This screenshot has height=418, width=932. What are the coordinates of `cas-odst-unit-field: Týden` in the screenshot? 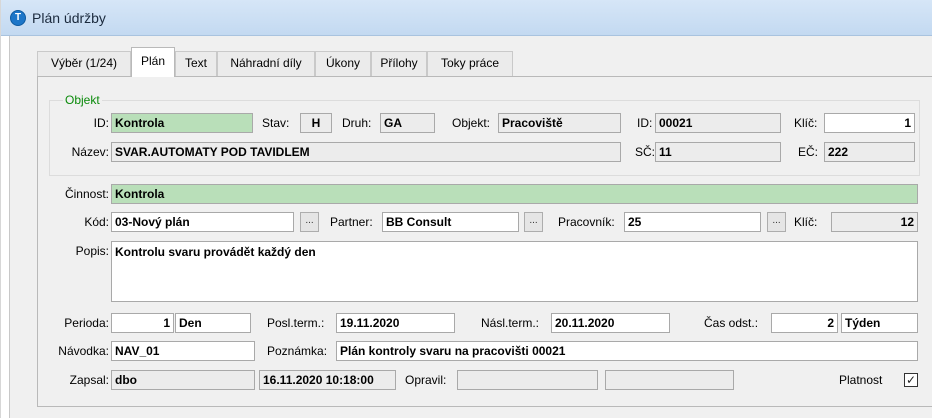 It's located at (879, 323).